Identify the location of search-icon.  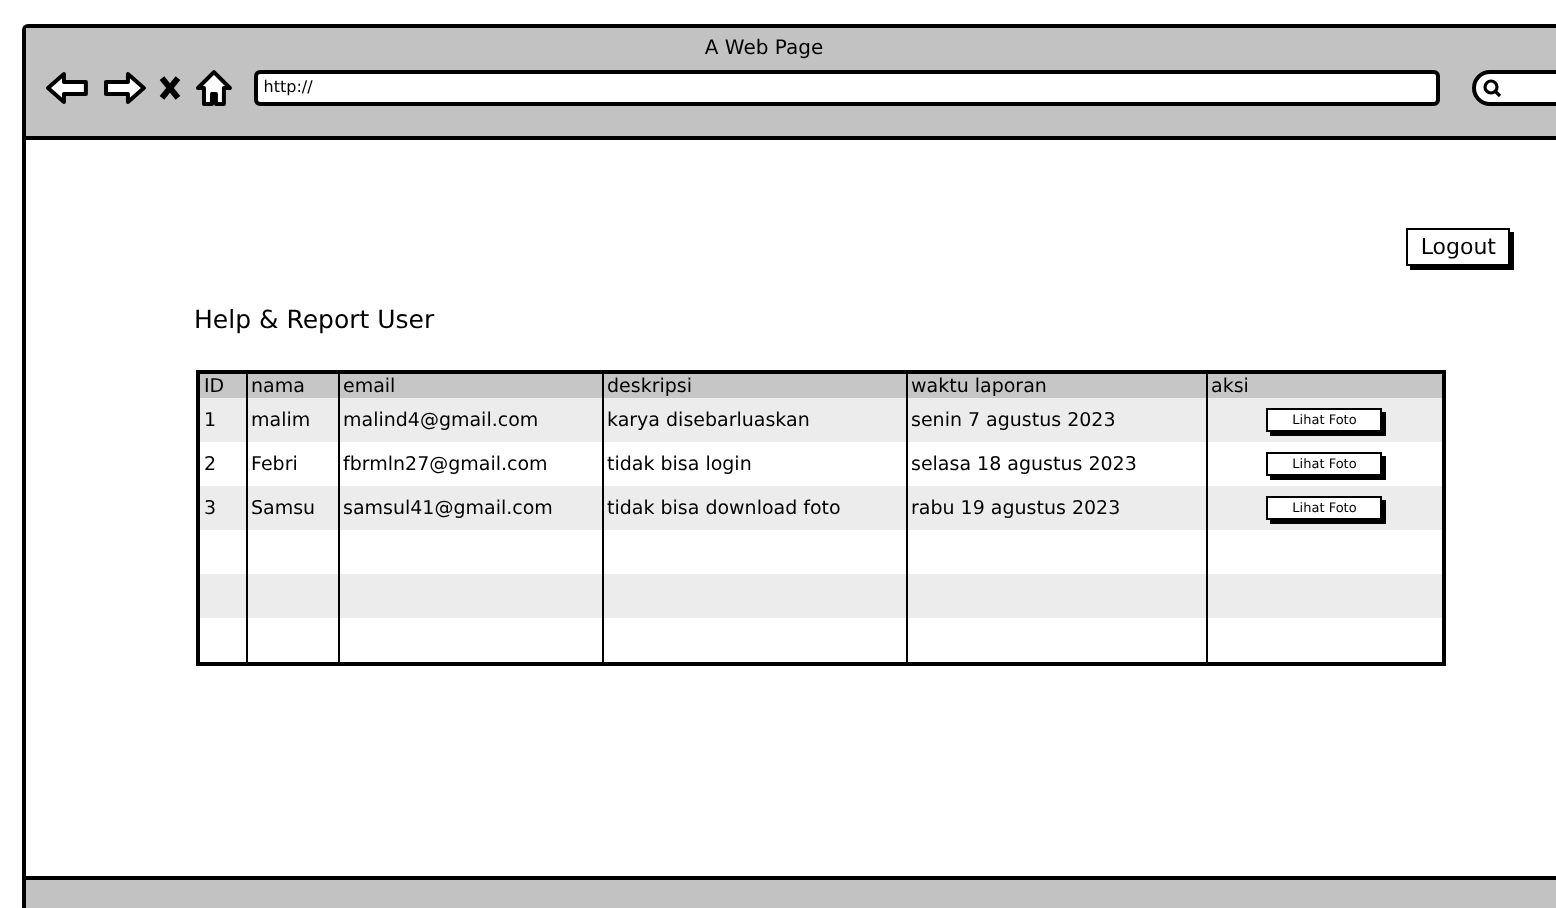
(1492, 88).